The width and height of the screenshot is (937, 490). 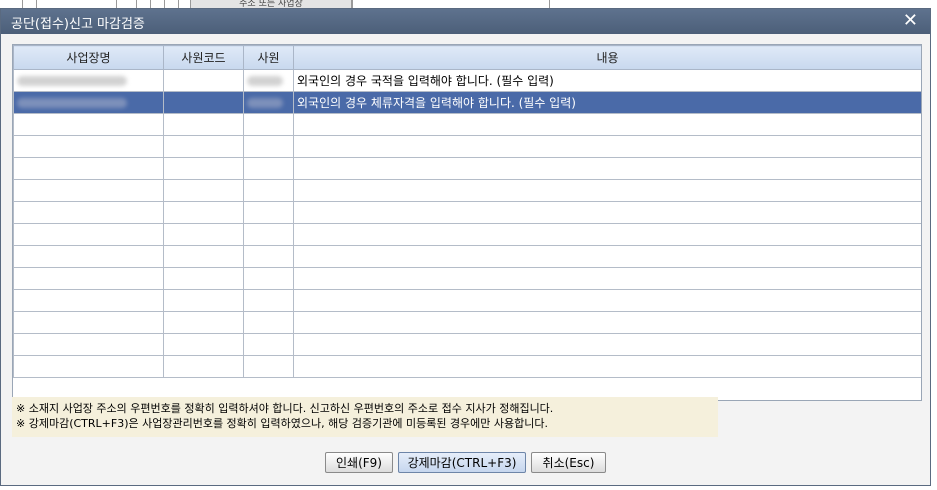 What do you see at coordinates (910, 20) in the screenshot?
I see `close-icon: ✕` at bounding box center [910, 20].